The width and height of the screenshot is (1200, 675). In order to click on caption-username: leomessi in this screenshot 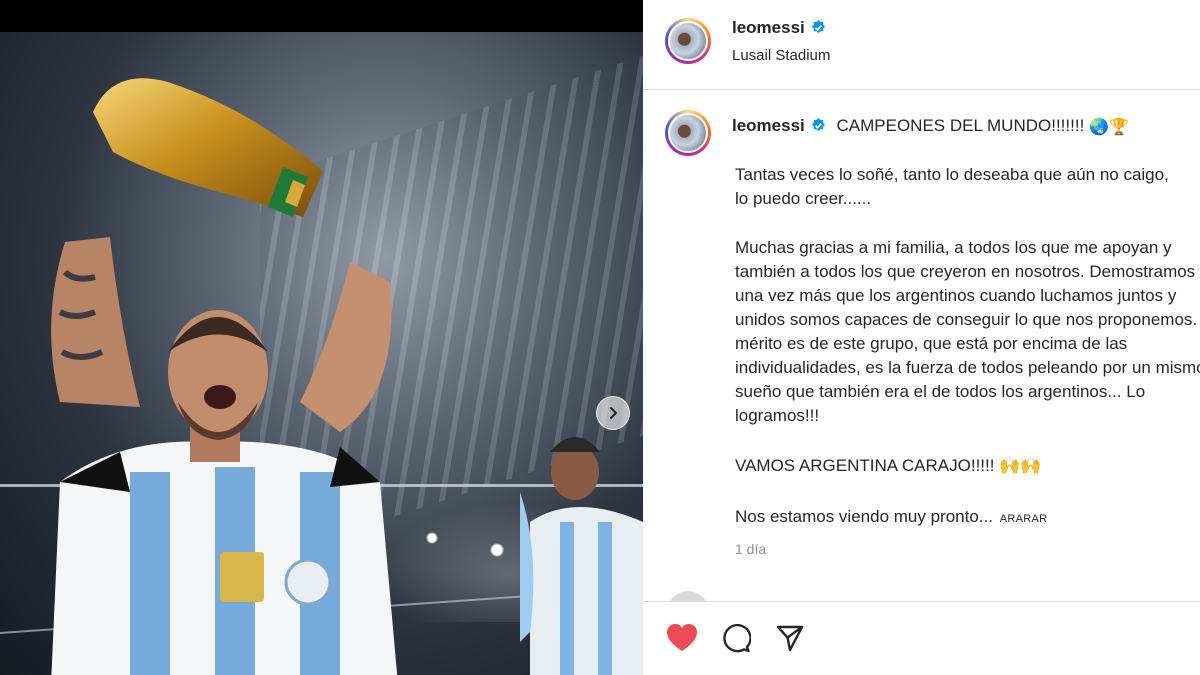, I will do `click(768, 125)`.